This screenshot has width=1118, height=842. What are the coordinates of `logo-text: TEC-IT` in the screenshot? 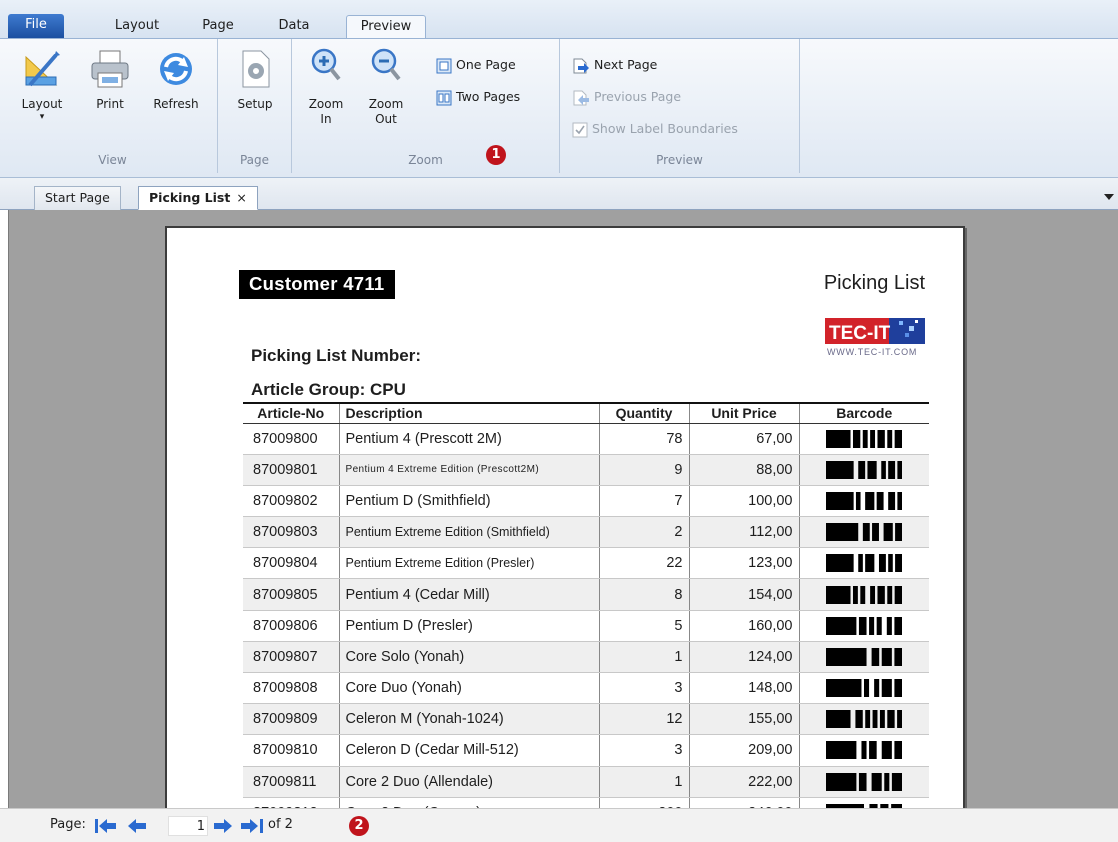 It's located at (860, 333).